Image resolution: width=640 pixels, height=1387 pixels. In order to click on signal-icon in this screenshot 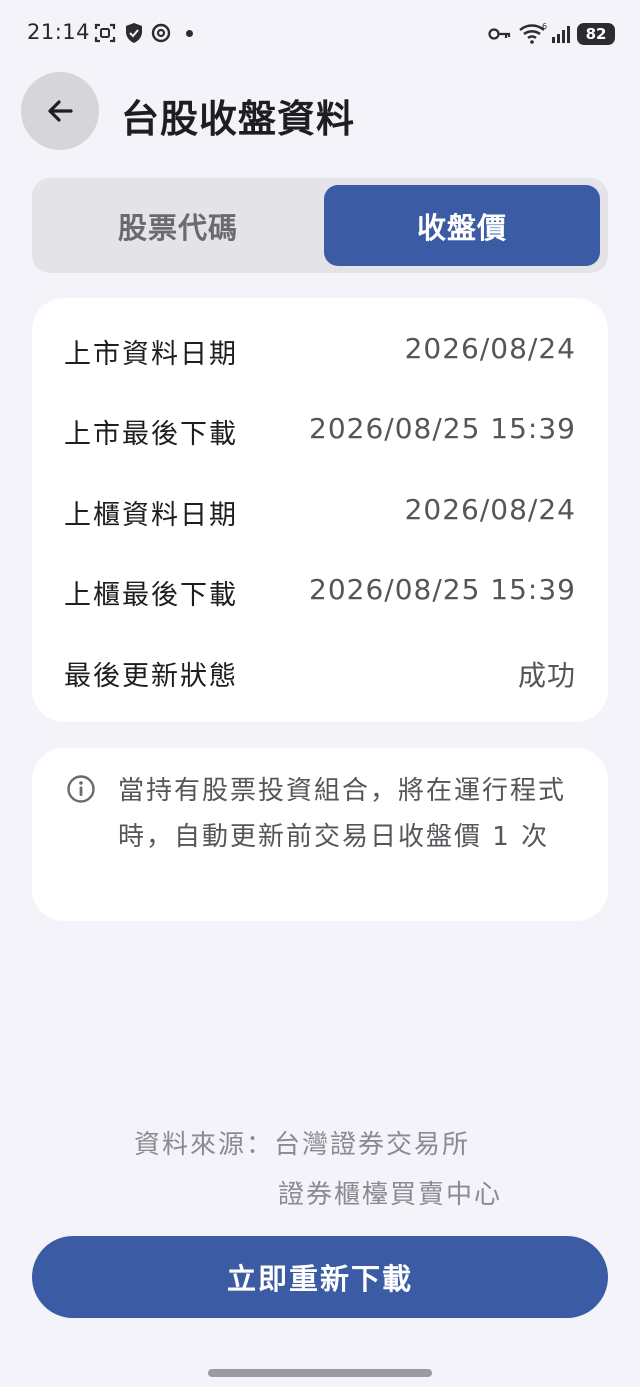, I will do `click(562, 36)`.